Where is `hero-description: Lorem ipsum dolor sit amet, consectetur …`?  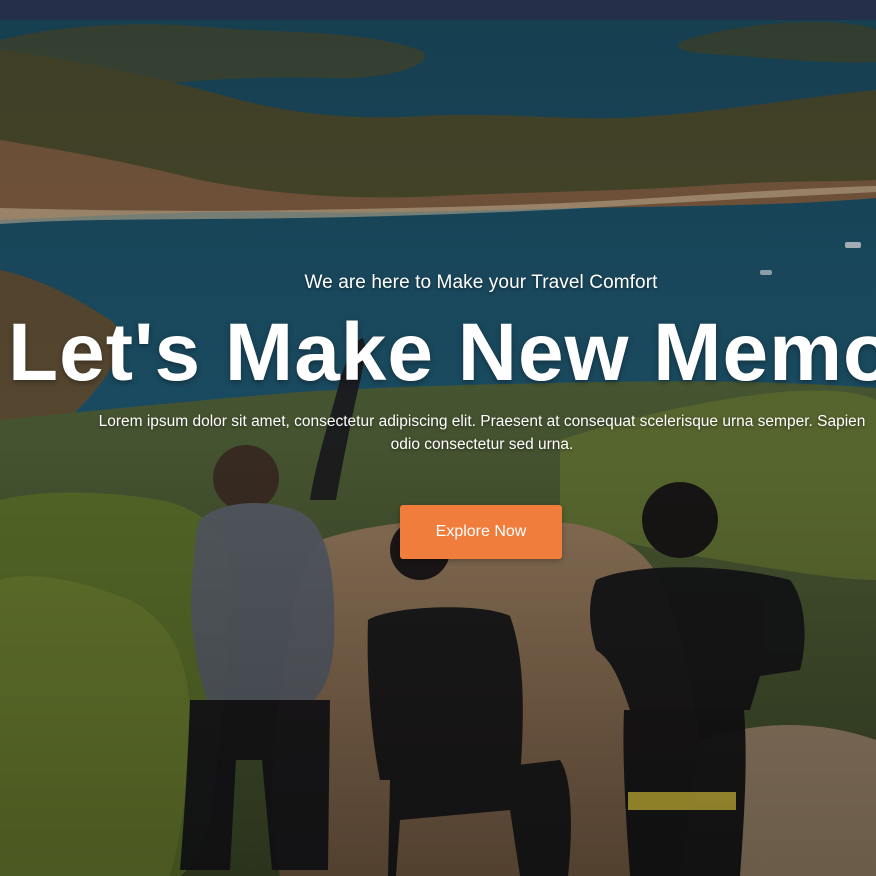 hero-description: Lorem ipsum dolor sit amet, consectetur … is located at coordinates (482, 433).